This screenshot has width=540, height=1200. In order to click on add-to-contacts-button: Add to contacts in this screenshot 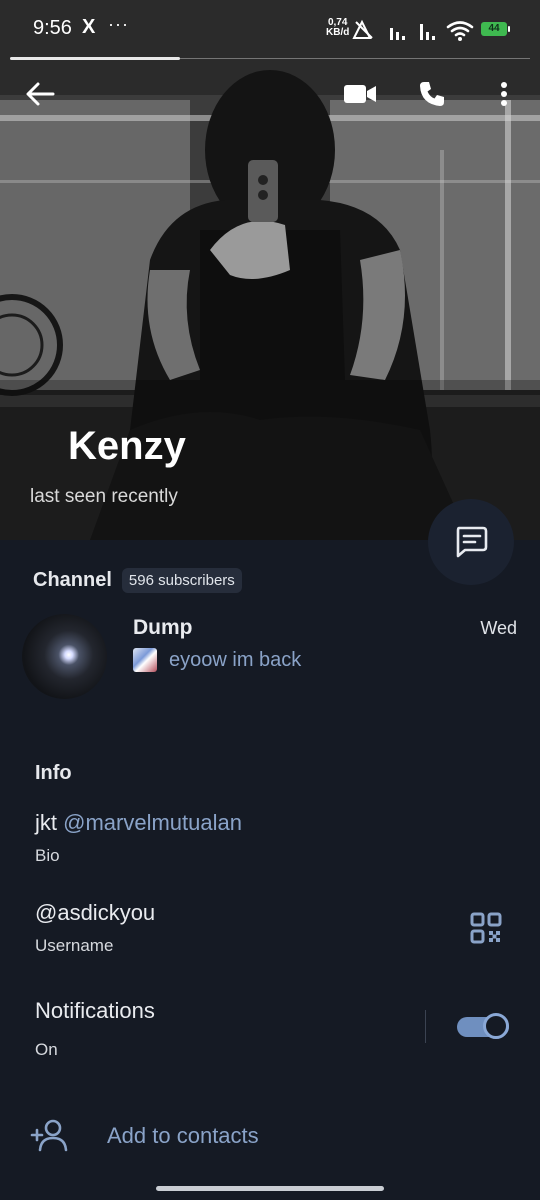, I will do `click(270, 1135)`.